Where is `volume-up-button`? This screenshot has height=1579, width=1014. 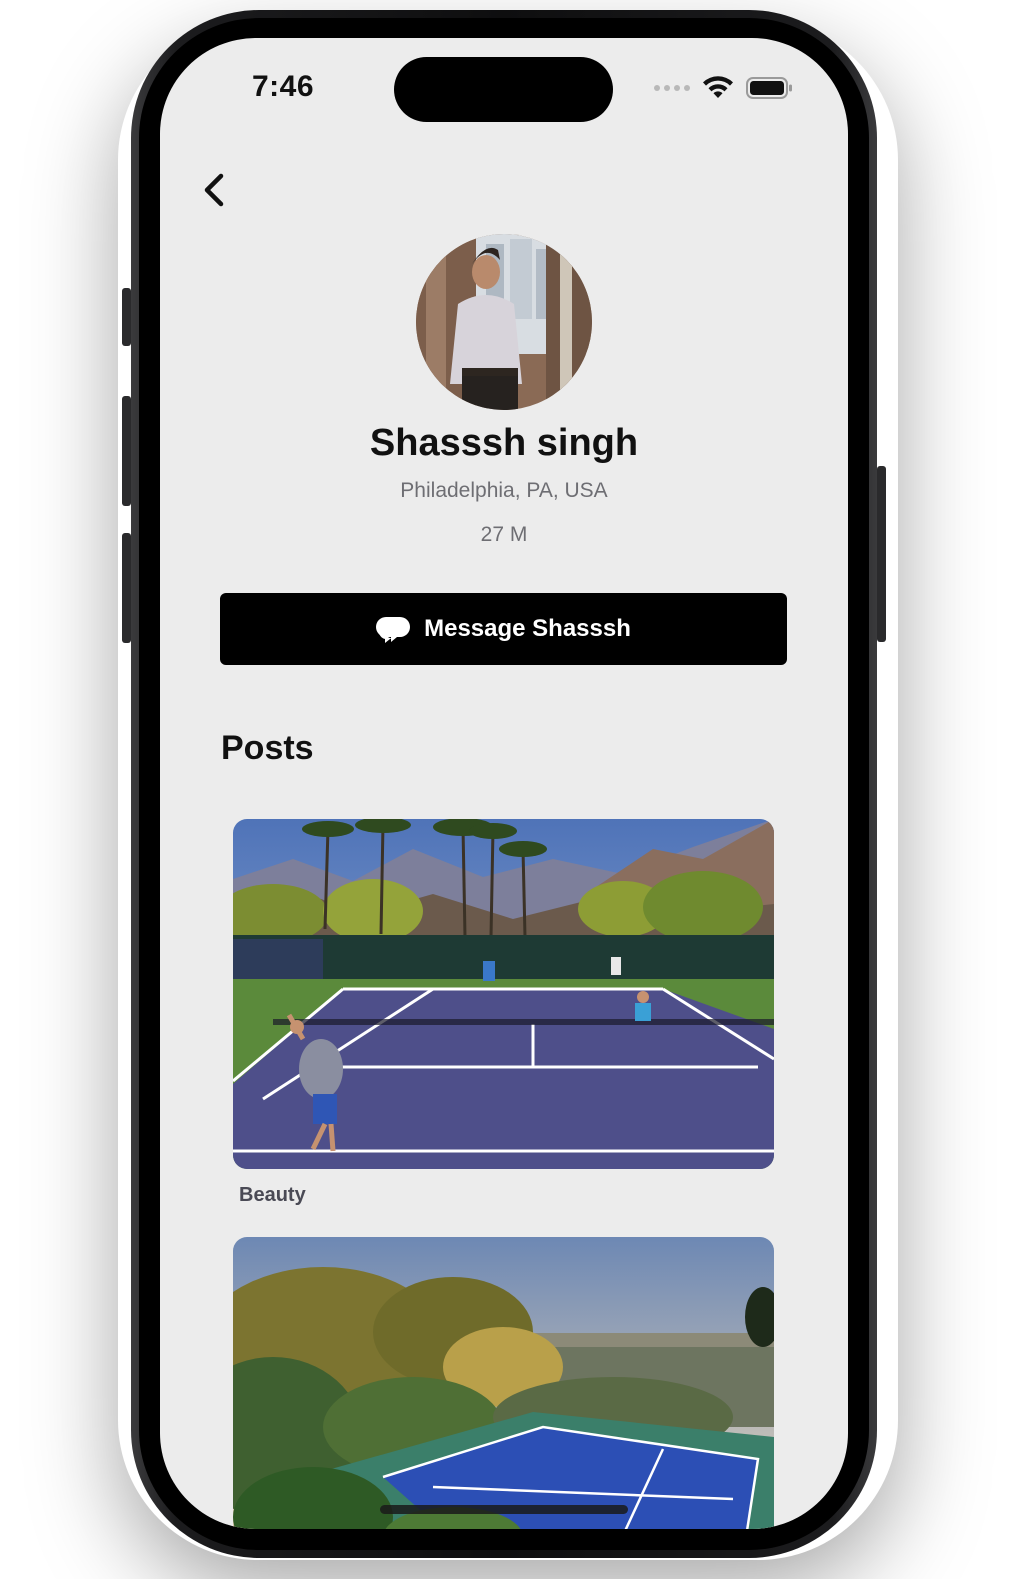
volume-up-button is located at coordinates (126, 451).